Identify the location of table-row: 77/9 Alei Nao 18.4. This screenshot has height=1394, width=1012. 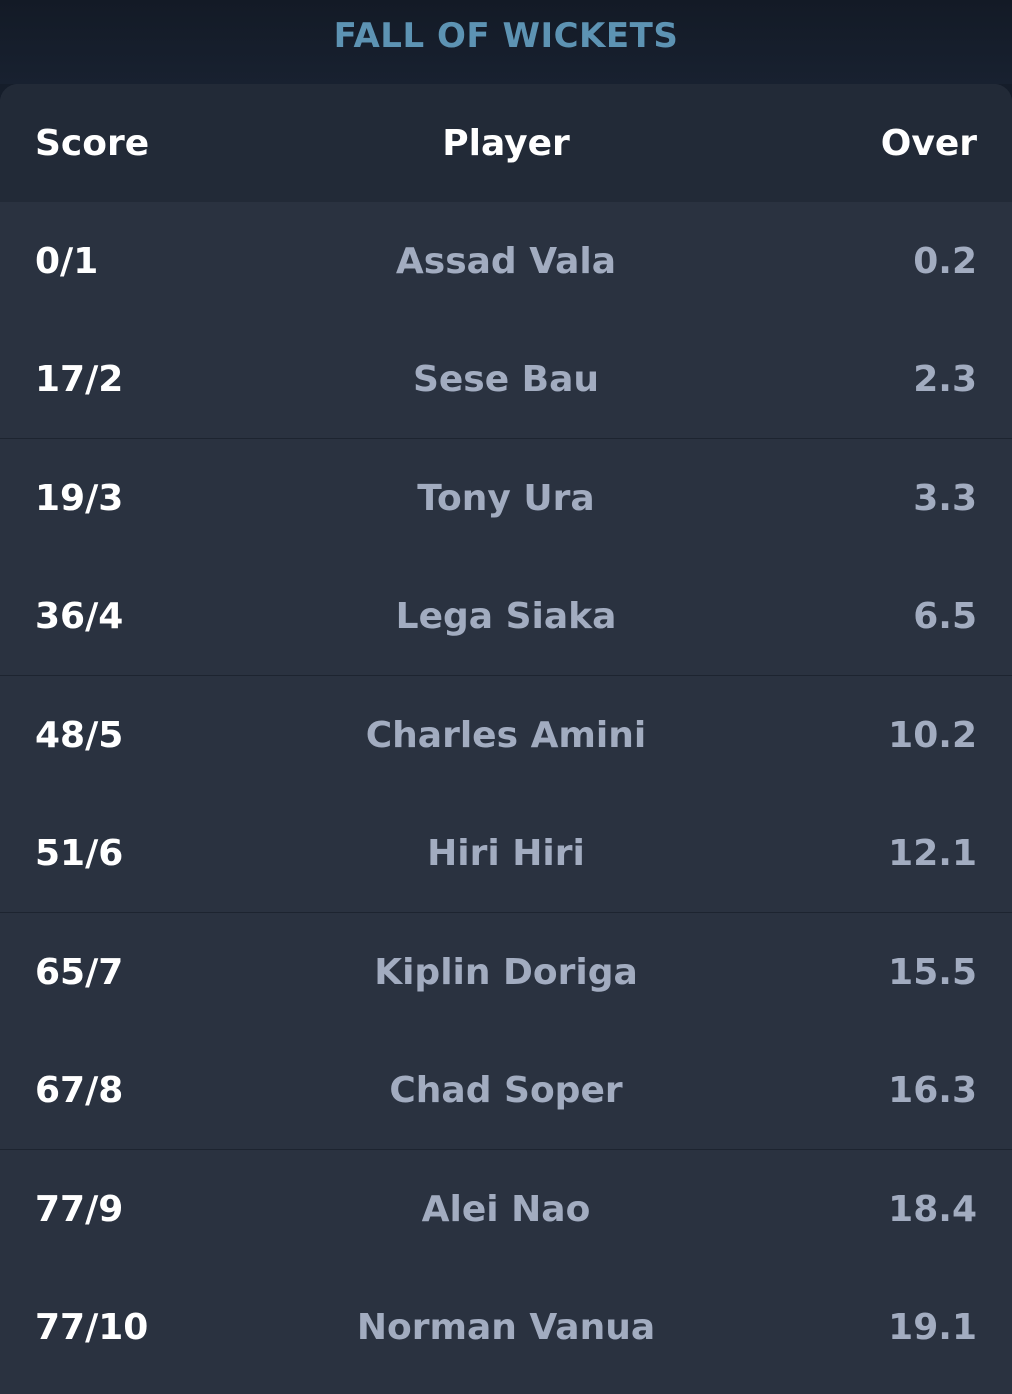
(506, 1209).